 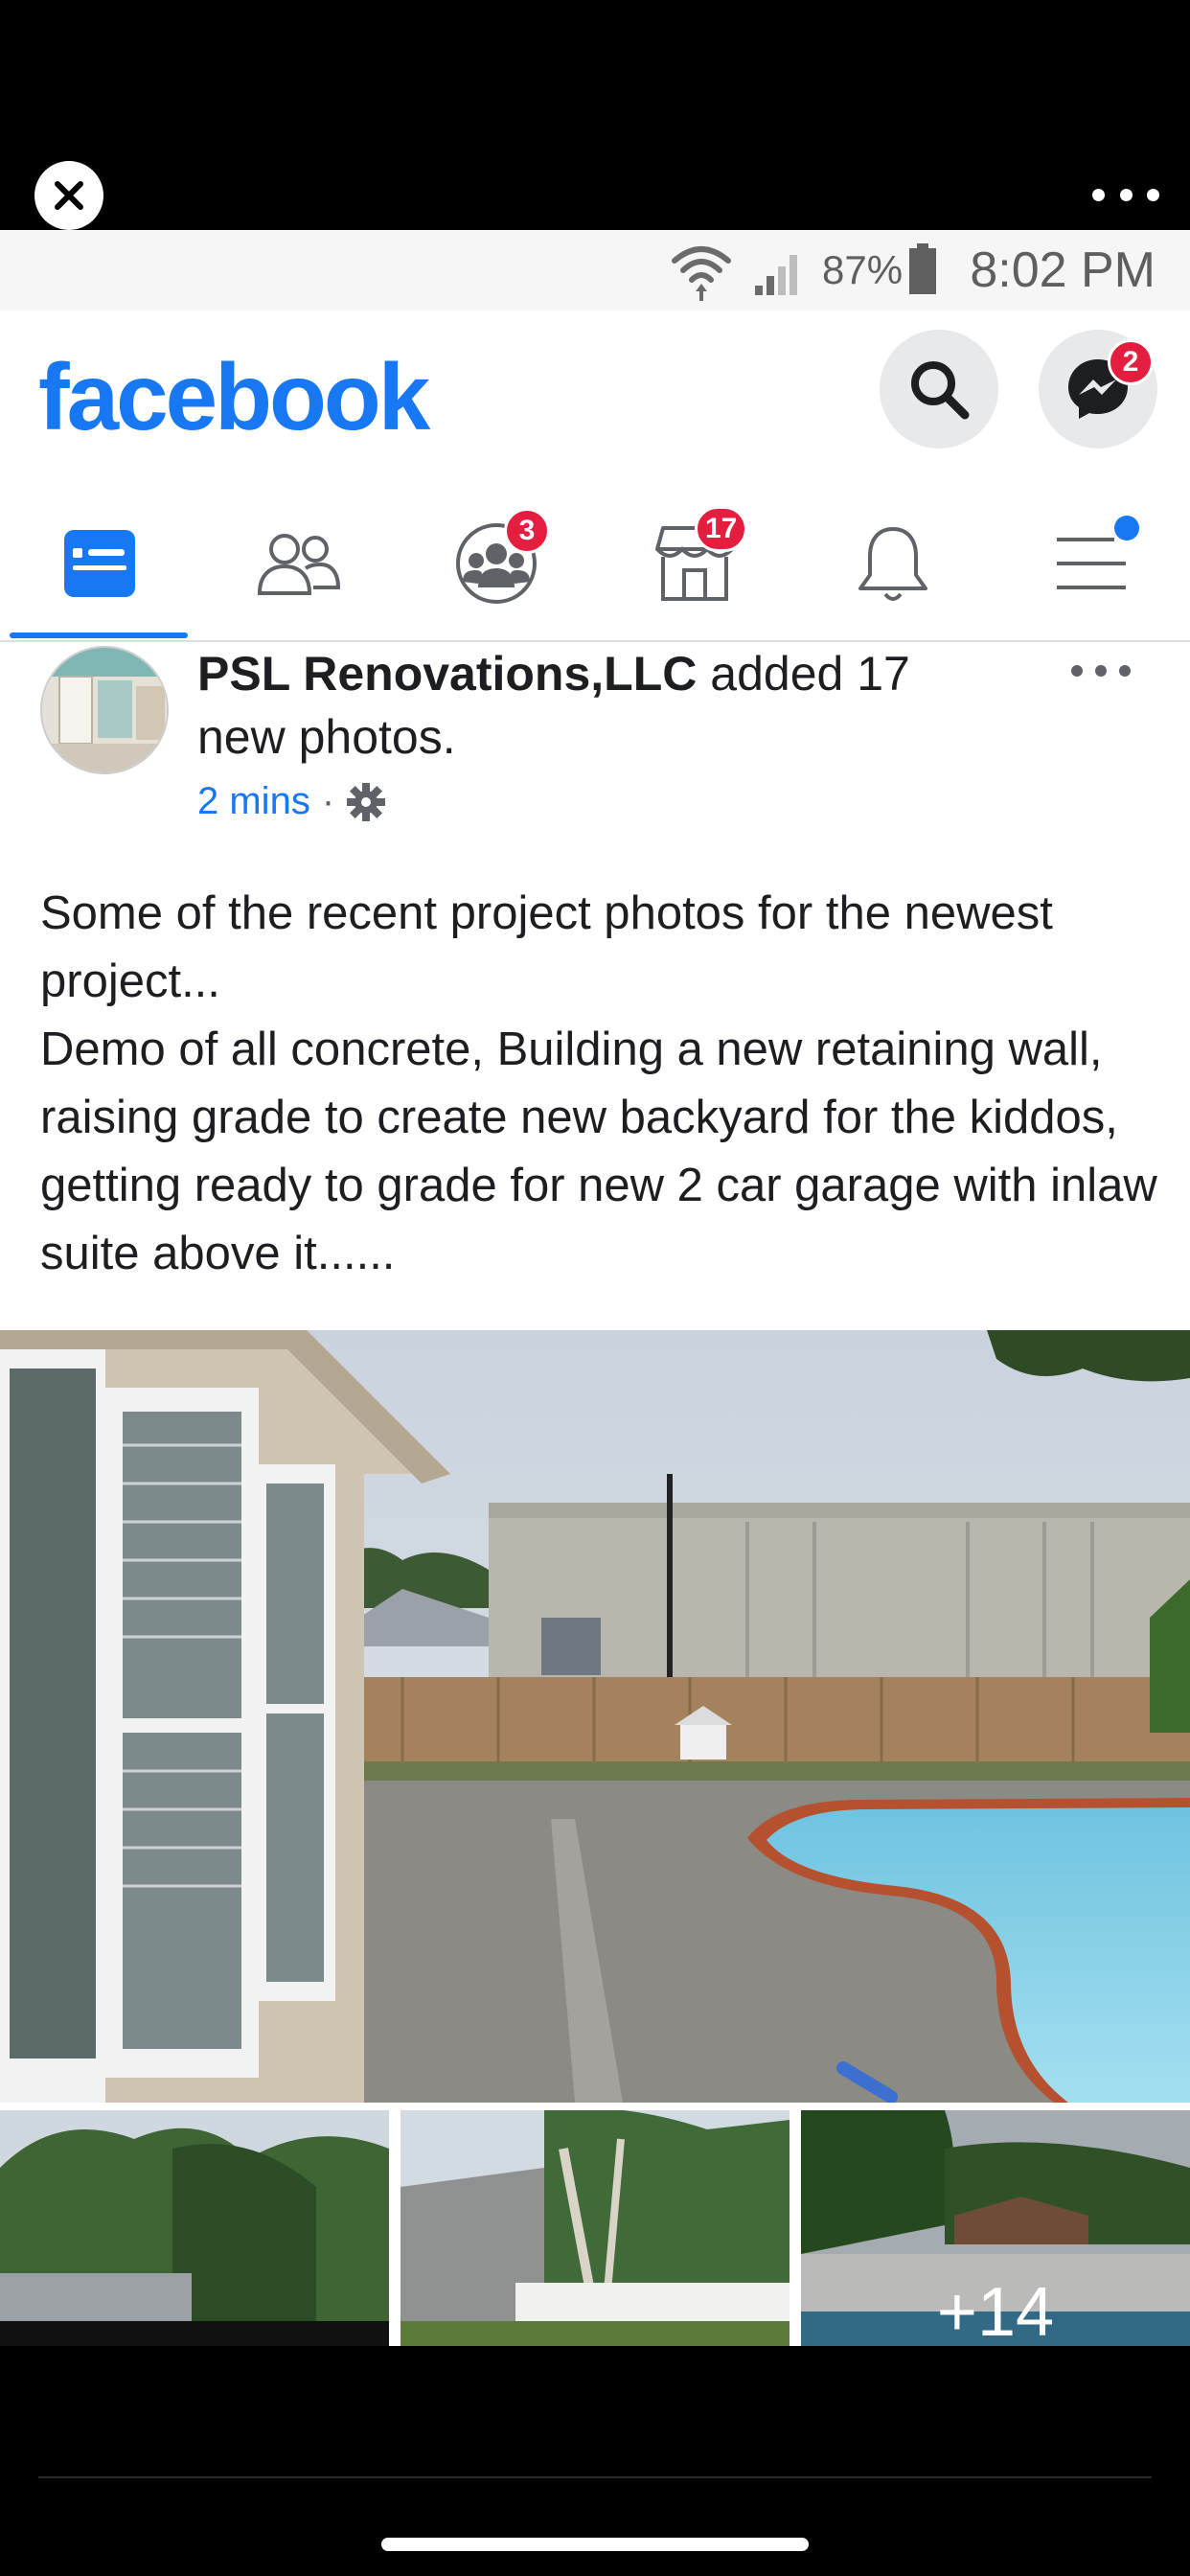 What do you see at coordinates (99, 635) in the screenshot?
I see `active-tab-indicator` at bounding box center [99, 635].